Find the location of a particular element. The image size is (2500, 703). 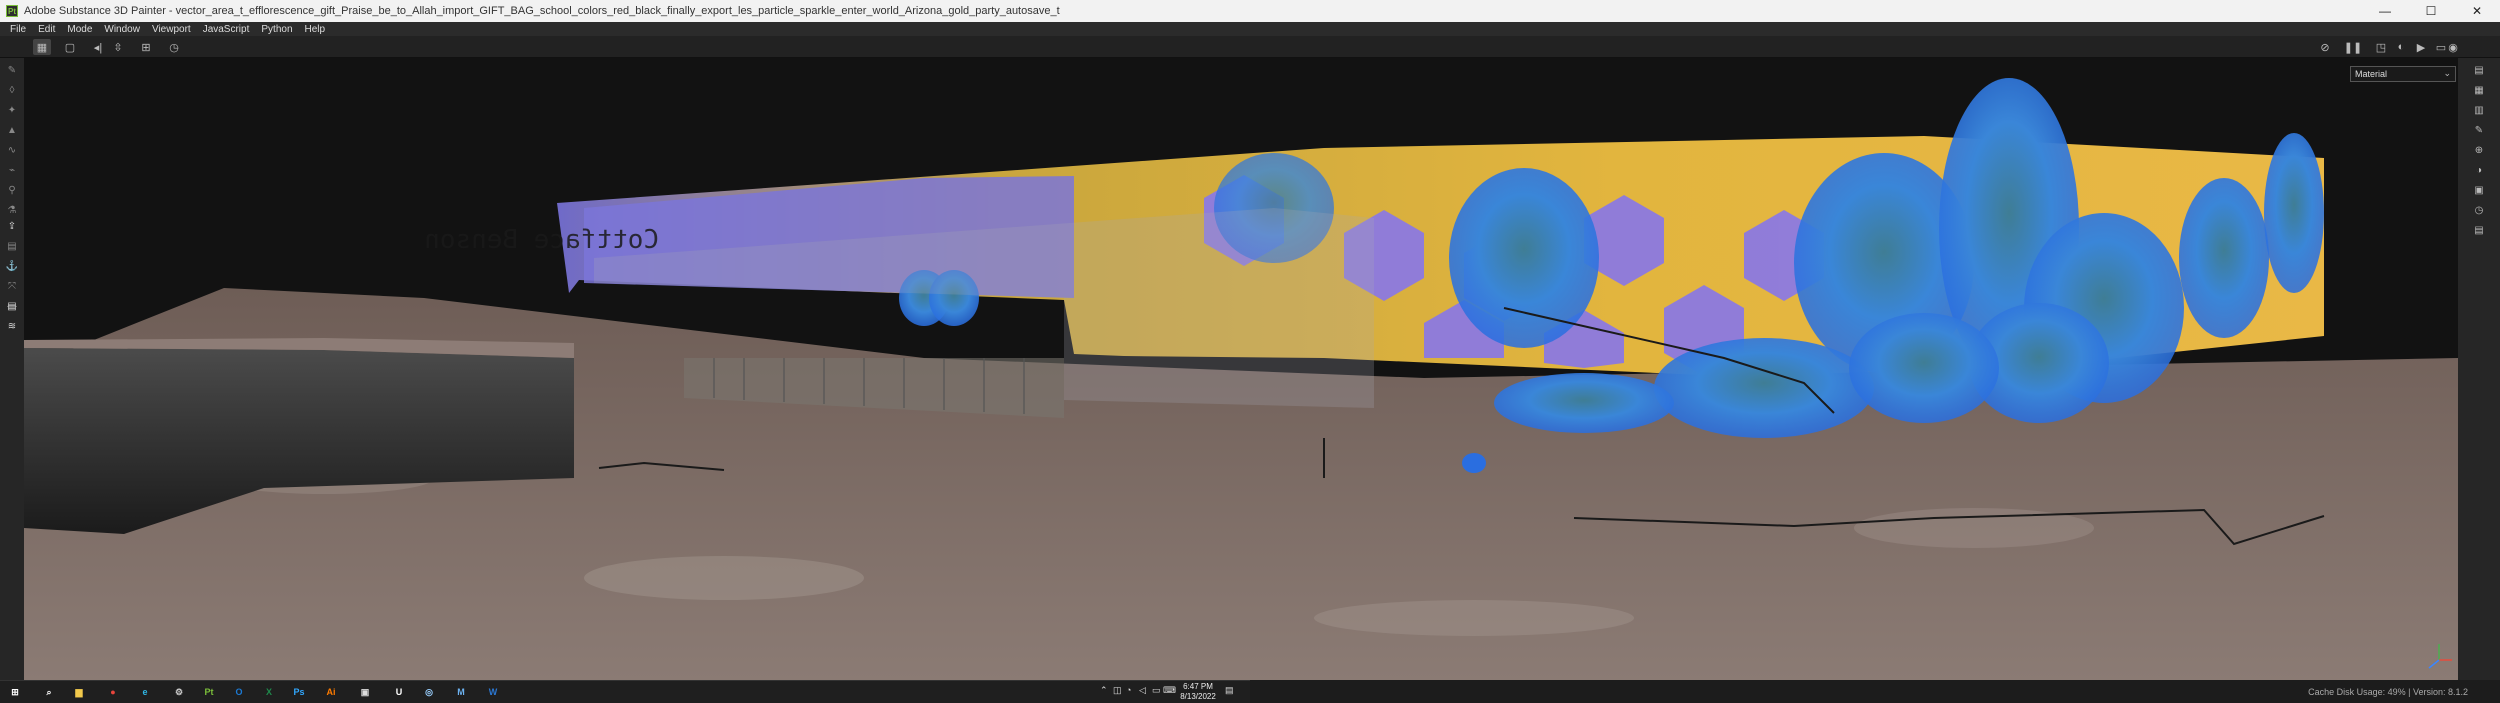

tray-network-icon: ◫ is located at coordinates (1117, 690).